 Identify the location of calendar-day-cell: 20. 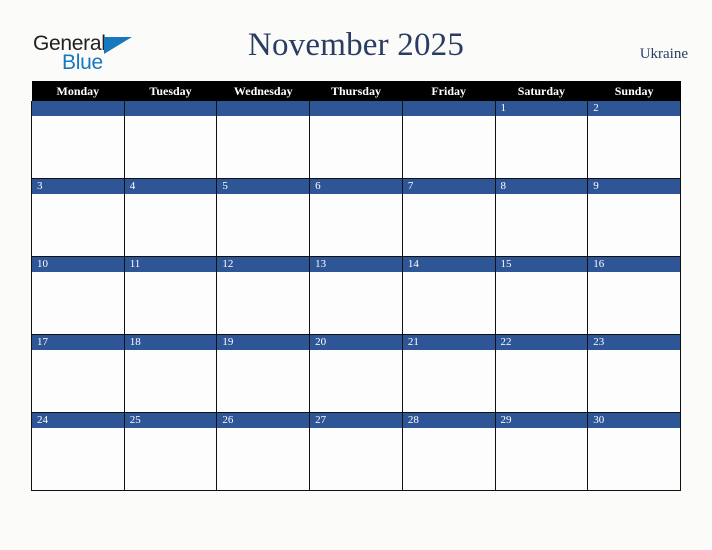
(356, 373).